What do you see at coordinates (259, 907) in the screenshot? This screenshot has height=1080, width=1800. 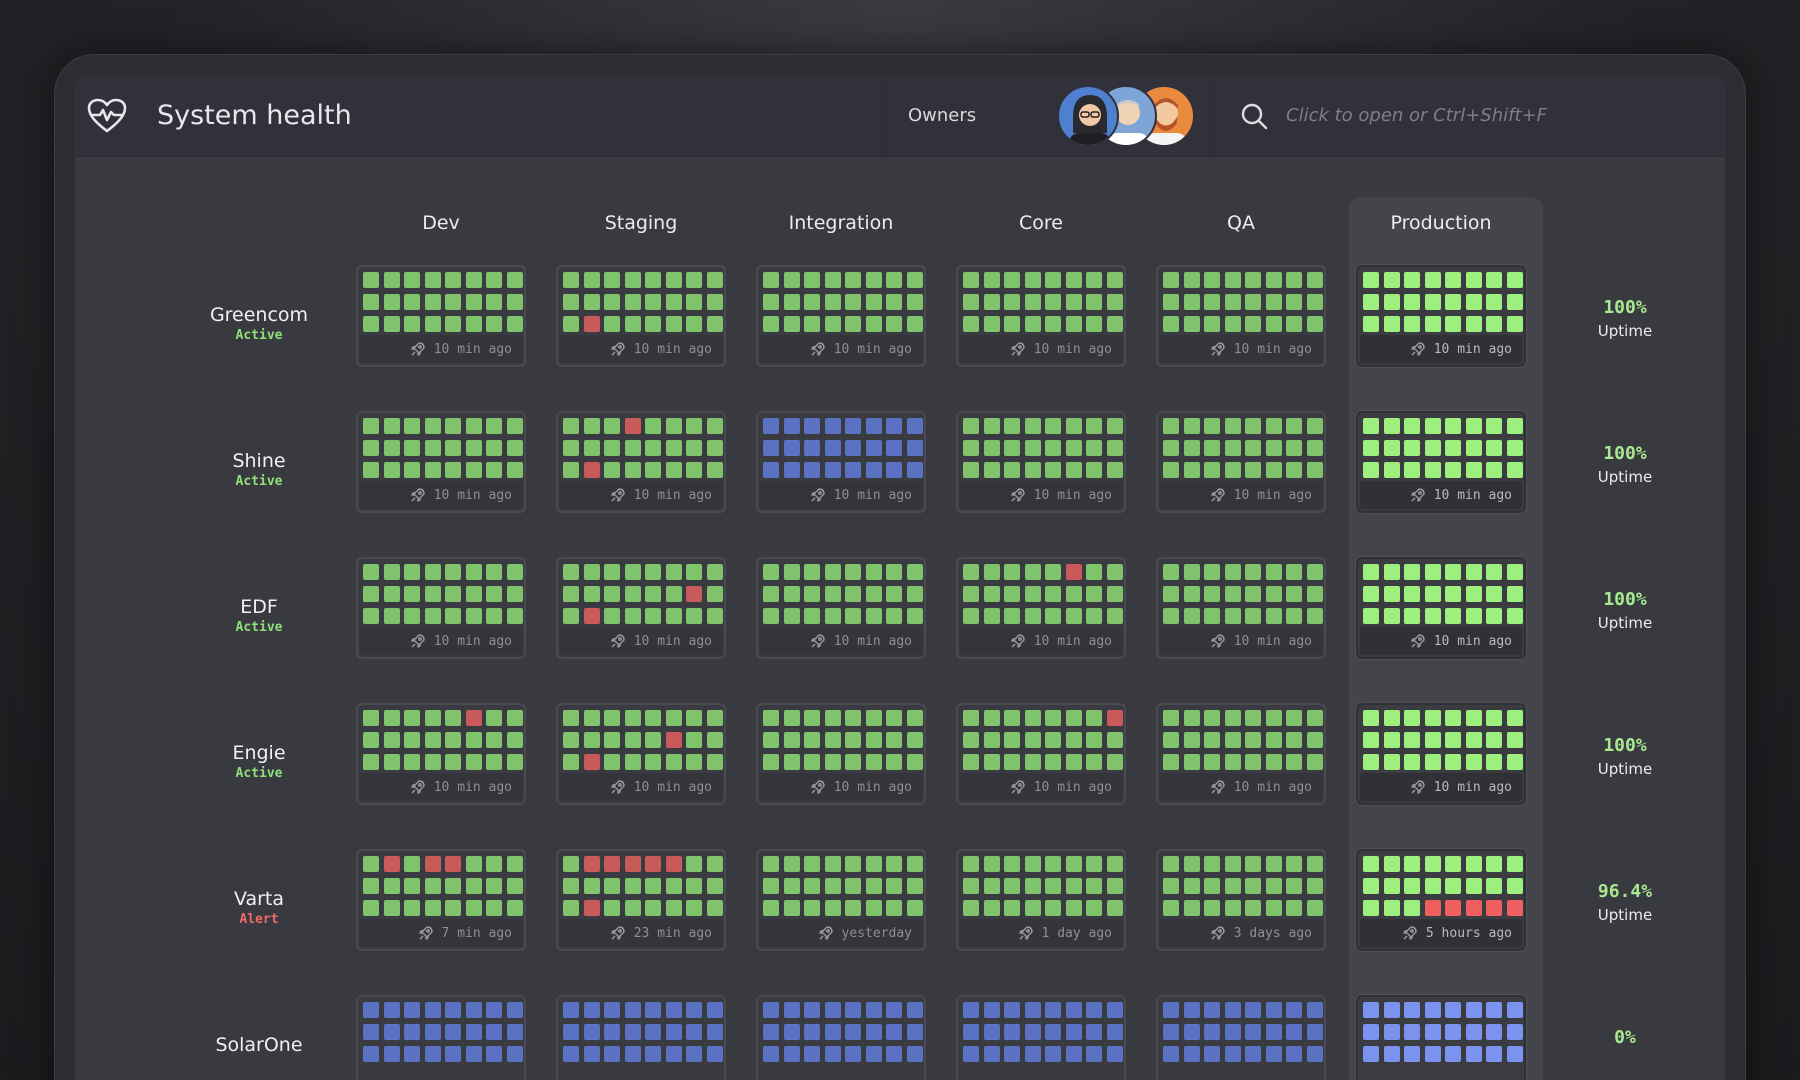 I see `row-label: Varta Alert` at bounding box center [259, 907].